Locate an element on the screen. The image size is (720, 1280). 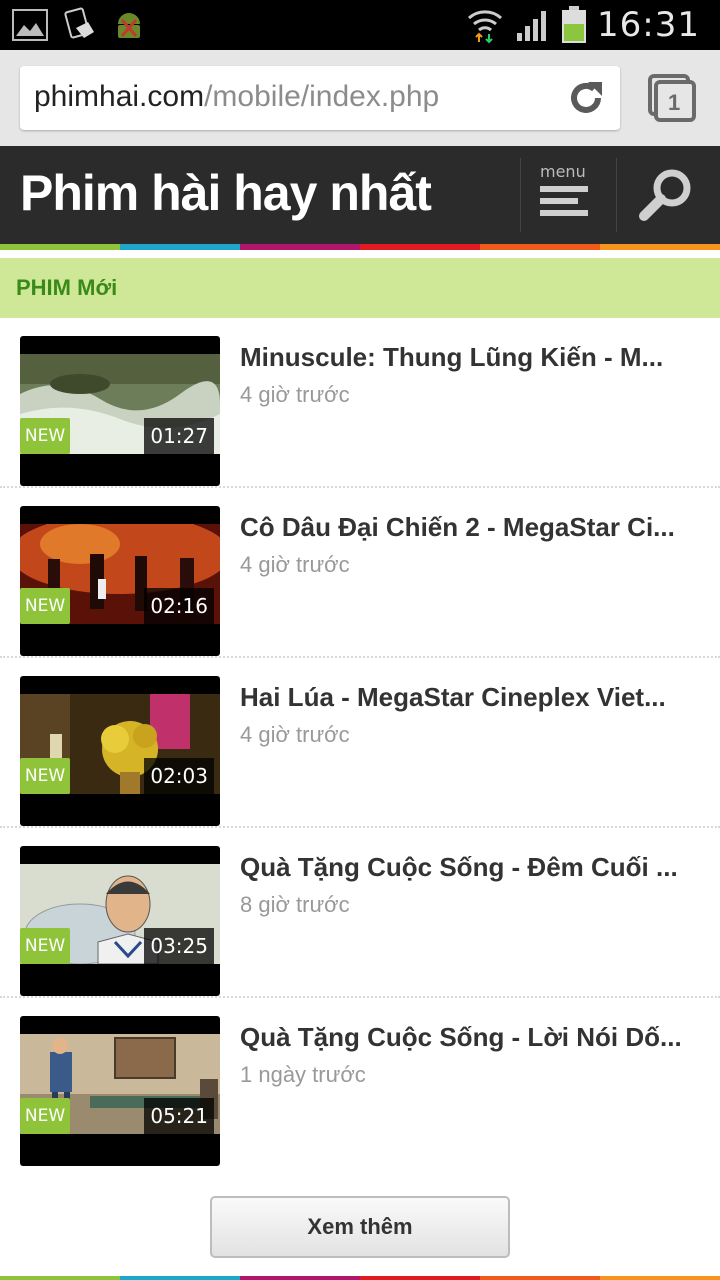
url-domain: phimhai.com is located at coordinates (119, 96).